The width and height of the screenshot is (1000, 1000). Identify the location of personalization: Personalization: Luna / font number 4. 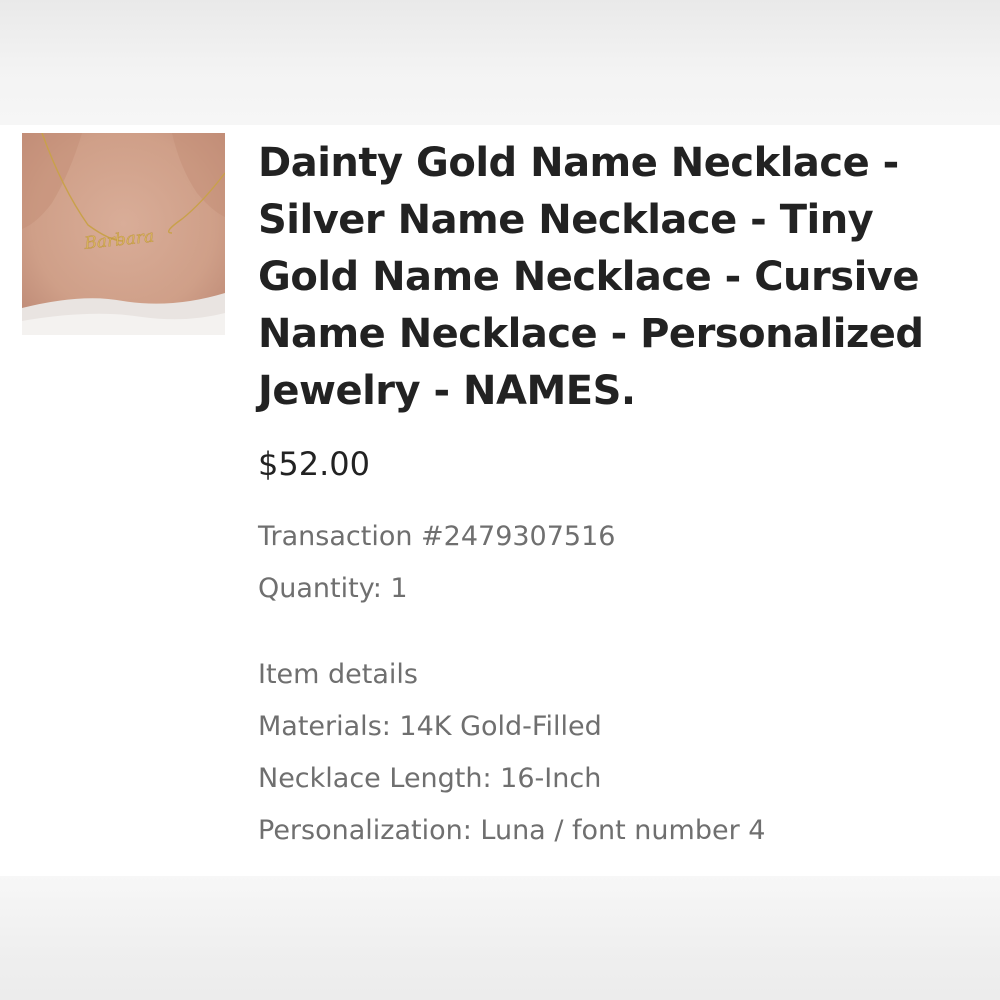
(512, 830).